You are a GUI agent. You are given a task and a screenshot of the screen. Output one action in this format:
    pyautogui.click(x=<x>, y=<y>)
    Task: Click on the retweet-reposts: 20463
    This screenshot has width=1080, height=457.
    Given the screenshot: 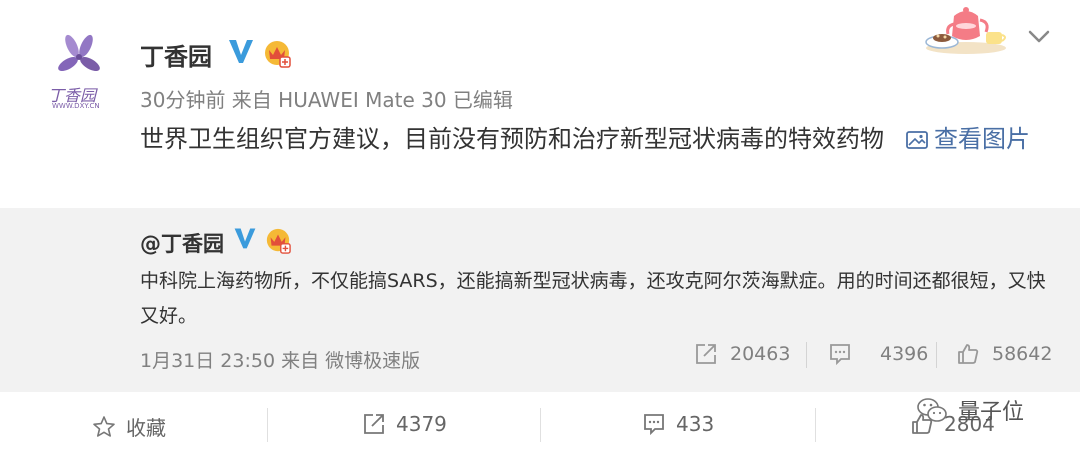 What is the action you would take?
    pyautogui.click(x=760, y=354)
    